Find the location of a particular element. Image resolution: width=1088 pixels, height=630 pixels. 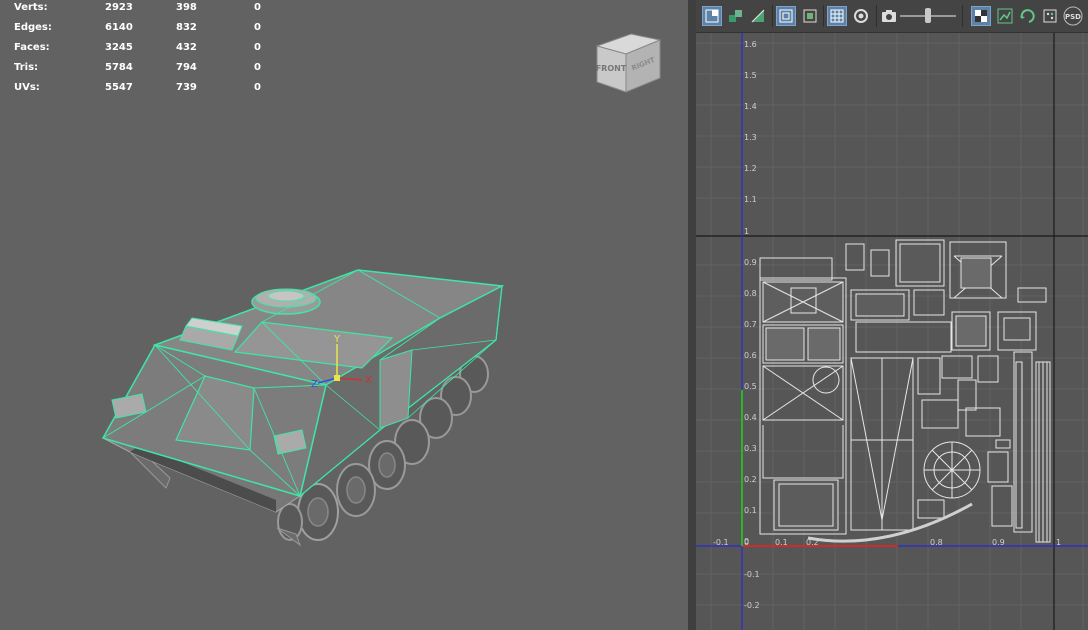

uv-border-button is located at coordinates (758, 16).